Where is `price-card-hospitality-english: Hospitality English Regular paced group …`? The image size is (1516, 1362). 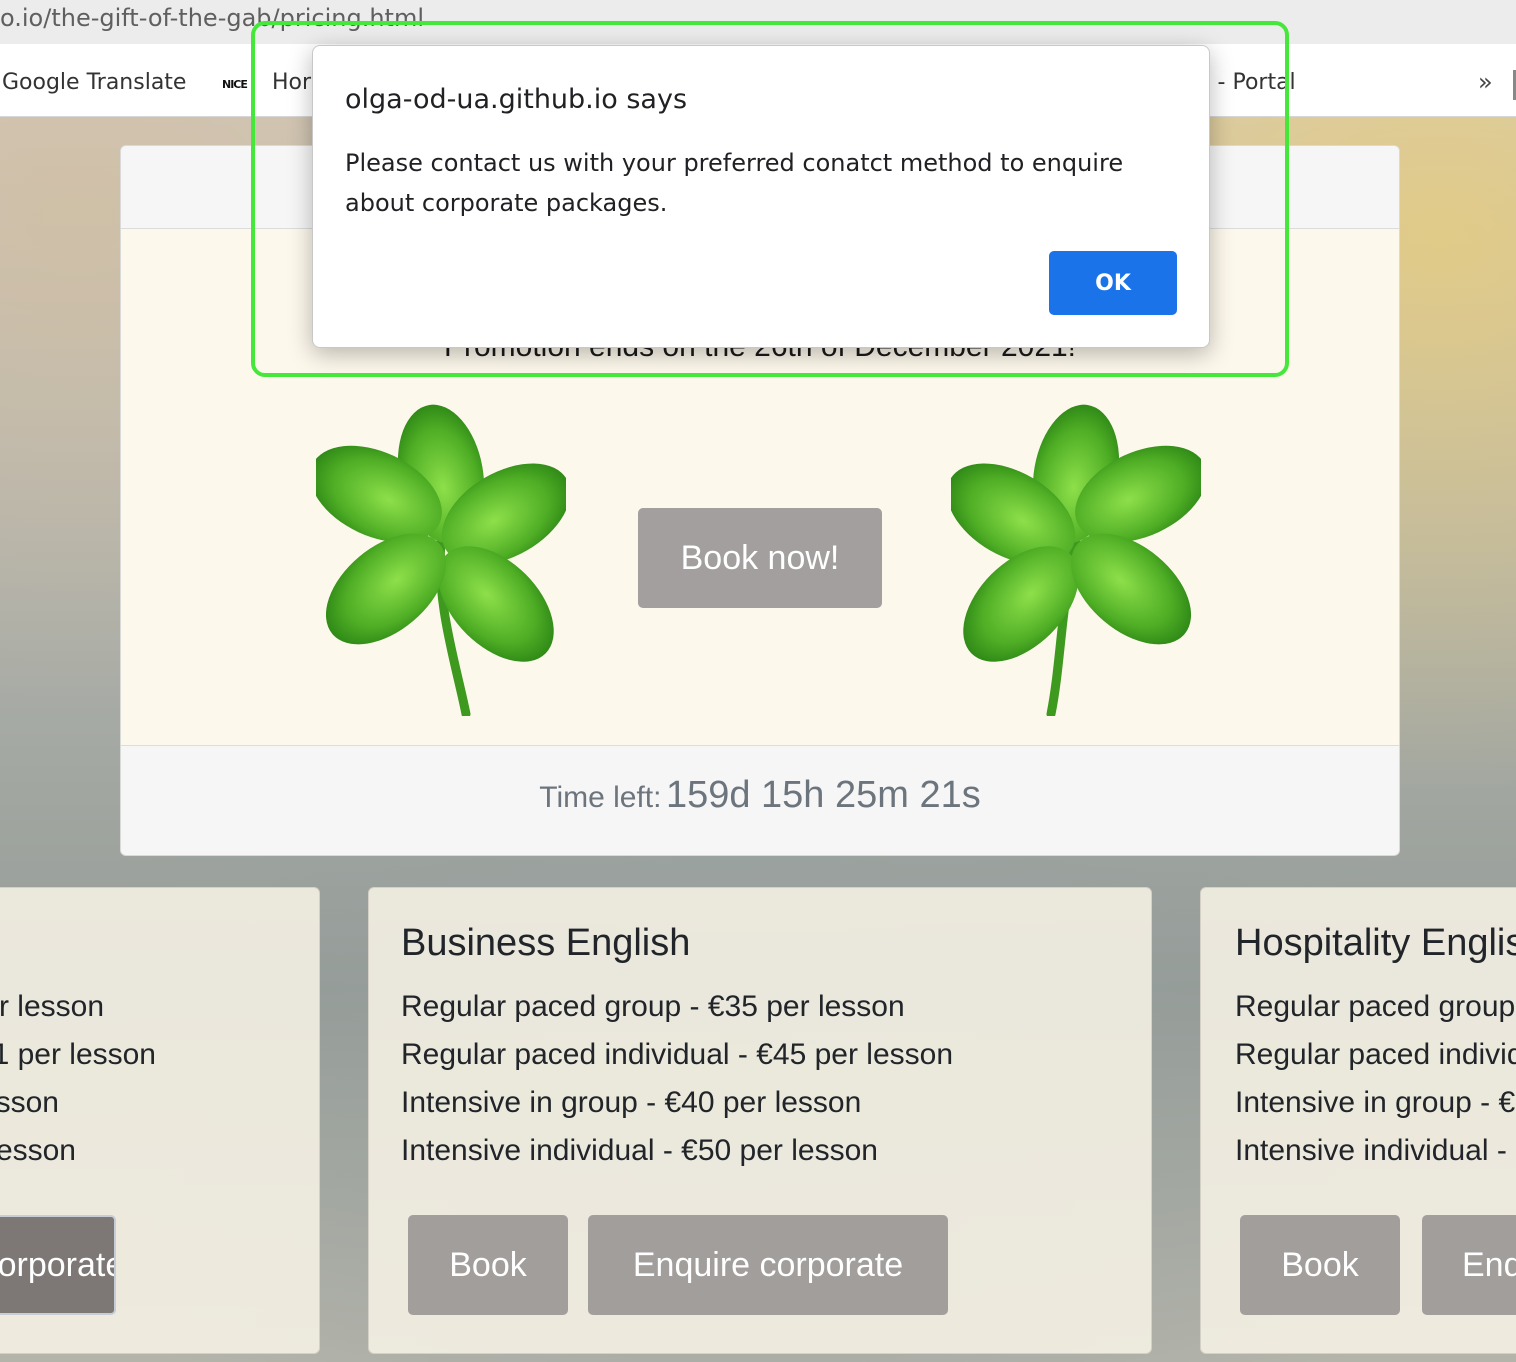
price-card-hospitality-english: Hospitality English Regular paced group … is located at coordinates (1358, 1120).